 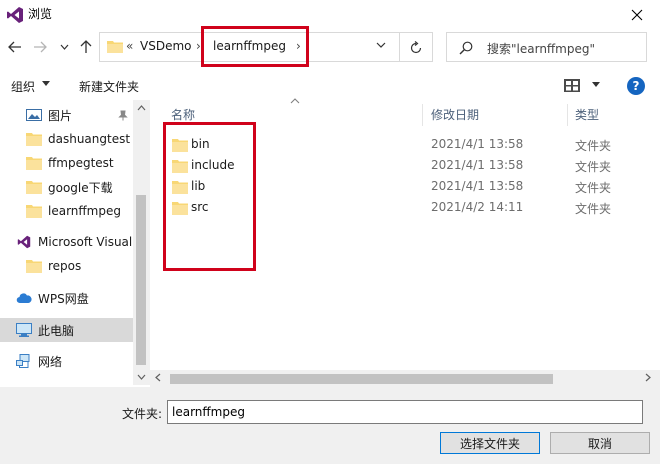 I want to click on organize-button: 组织, so click(x=23, y=86).